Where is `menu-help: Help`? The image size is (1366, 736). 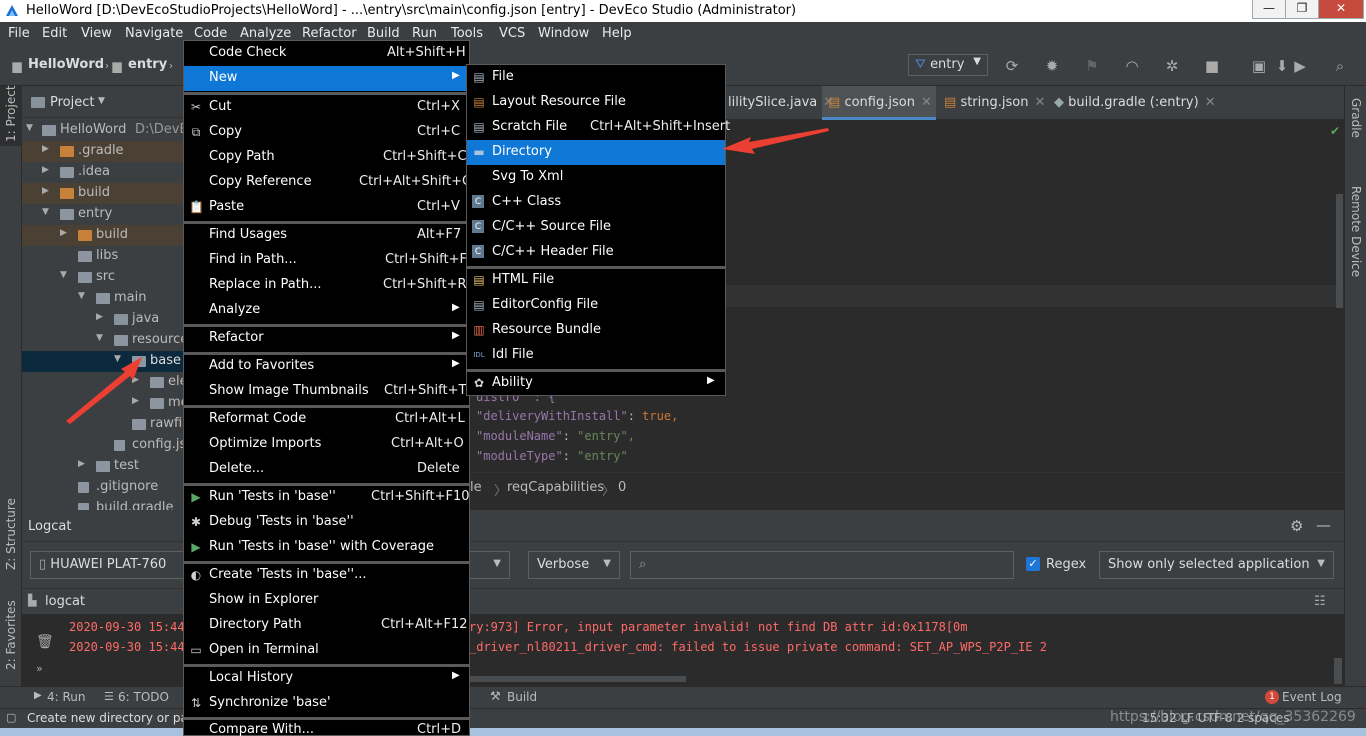
menu-help: Help is located at coordinates (617, 33).